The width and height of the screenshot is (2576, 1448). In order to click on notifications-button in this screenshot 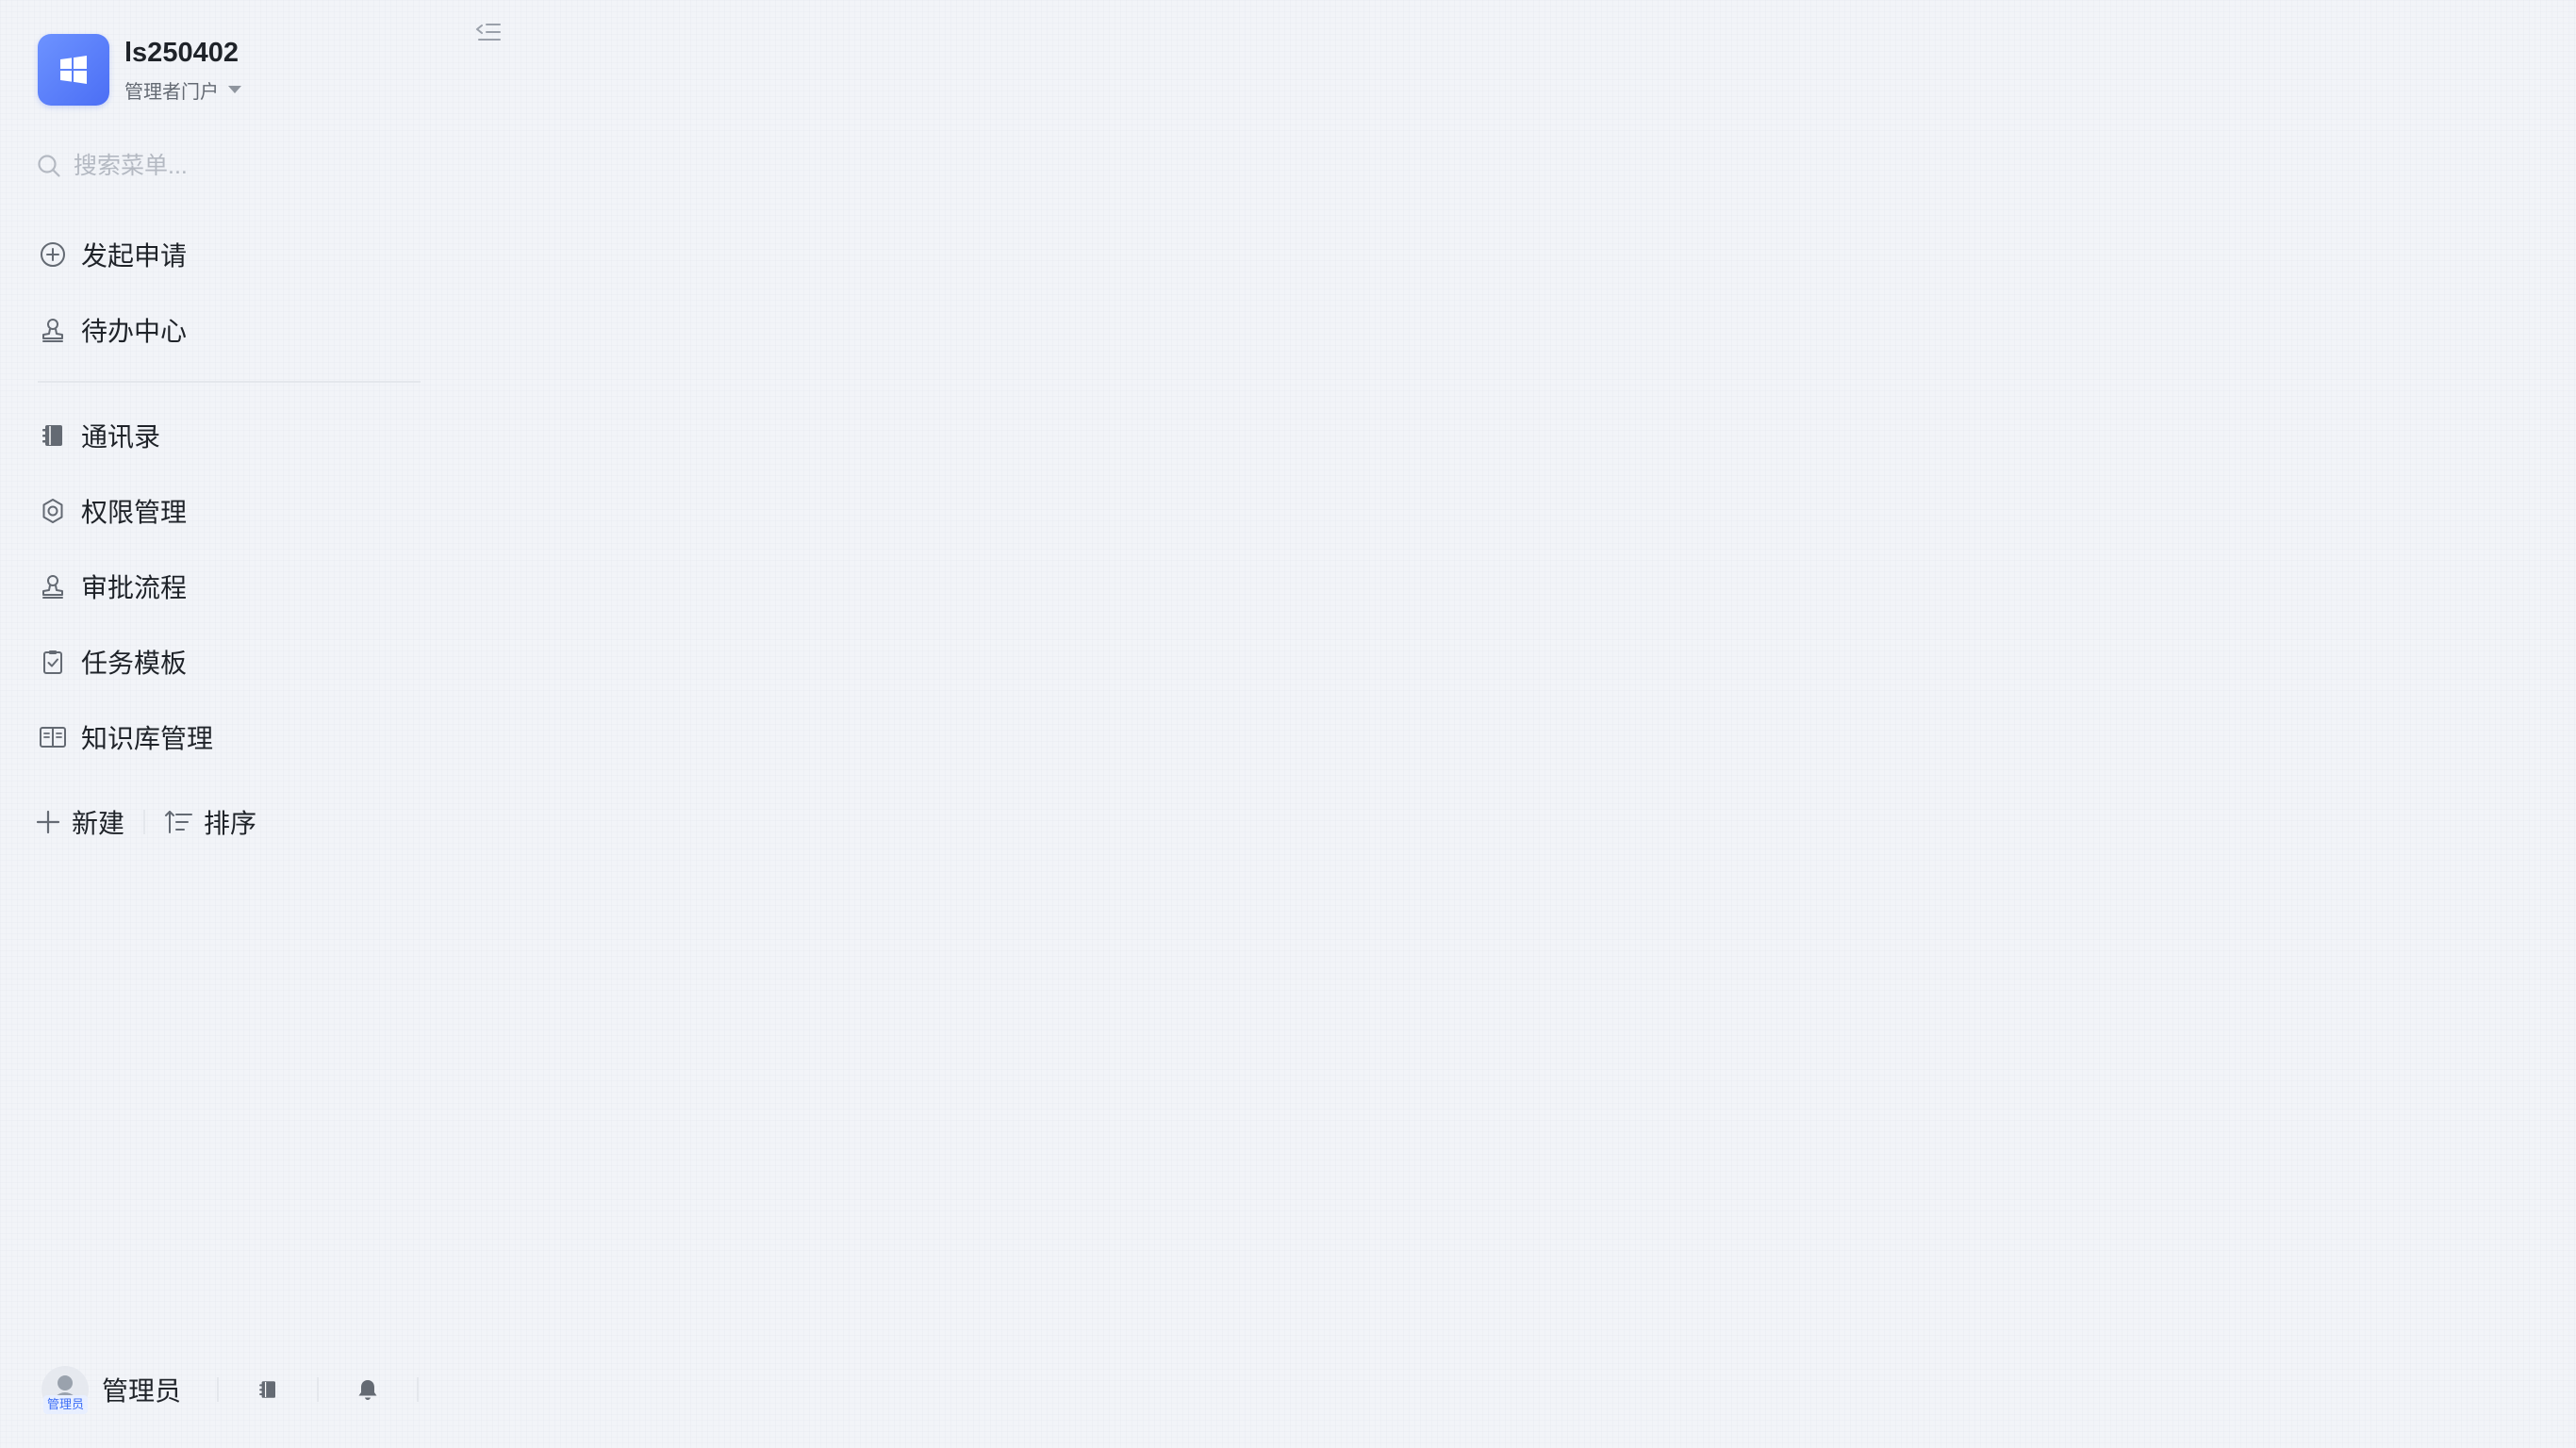, I will do `click(368, 1389)`.